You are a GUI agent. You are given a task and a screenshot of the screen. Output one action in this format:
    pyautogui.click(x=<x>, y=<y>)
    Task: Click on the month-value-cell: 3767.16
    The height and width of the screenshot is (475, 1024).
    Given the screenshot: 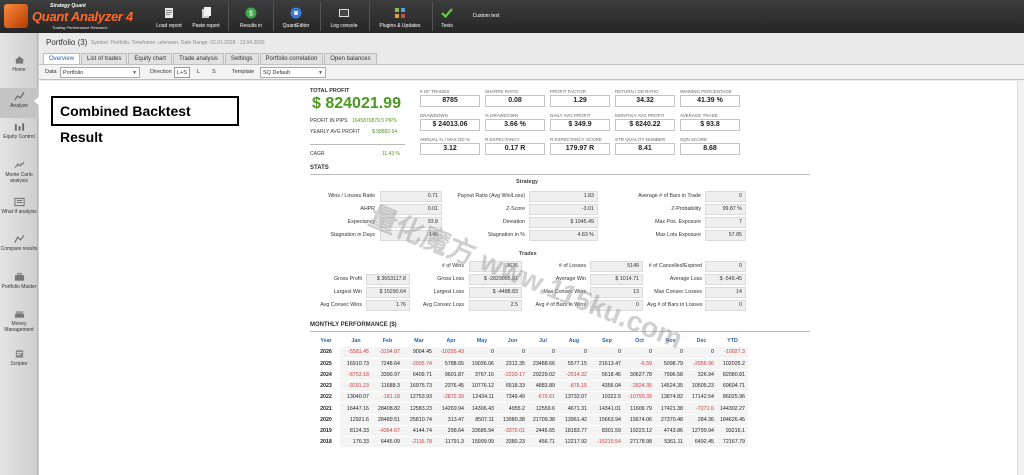 What is the action you would take?
    pyautogui.click(x=482, y=375)
    